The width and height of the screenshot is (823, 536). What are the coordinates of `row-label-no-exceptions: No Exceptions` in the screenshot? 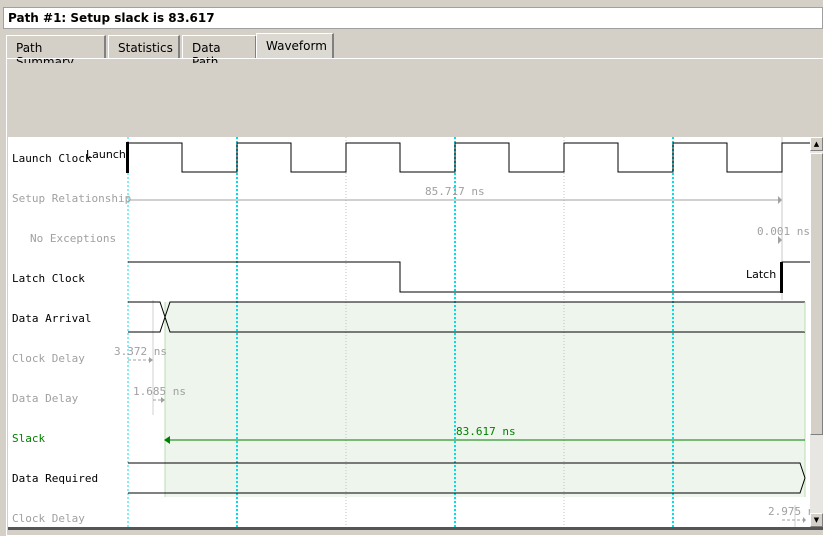 It's located at (73, 238).